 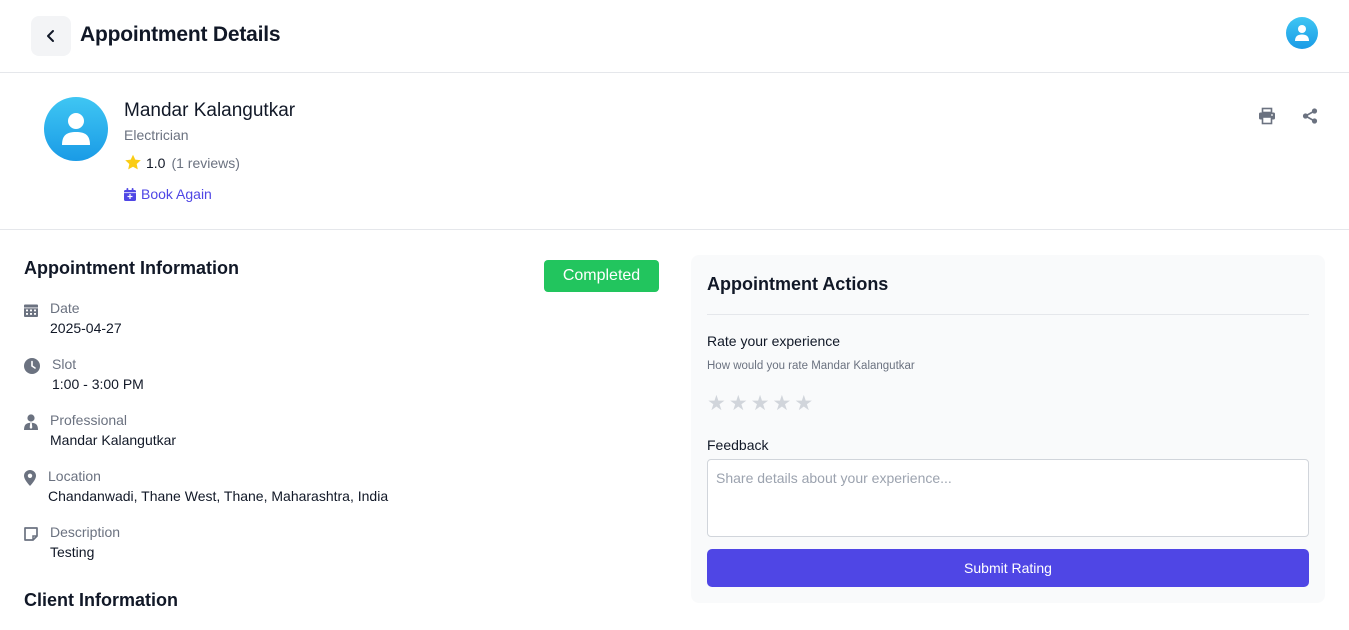 I want to click on back-button, so click(x=51, y=36).